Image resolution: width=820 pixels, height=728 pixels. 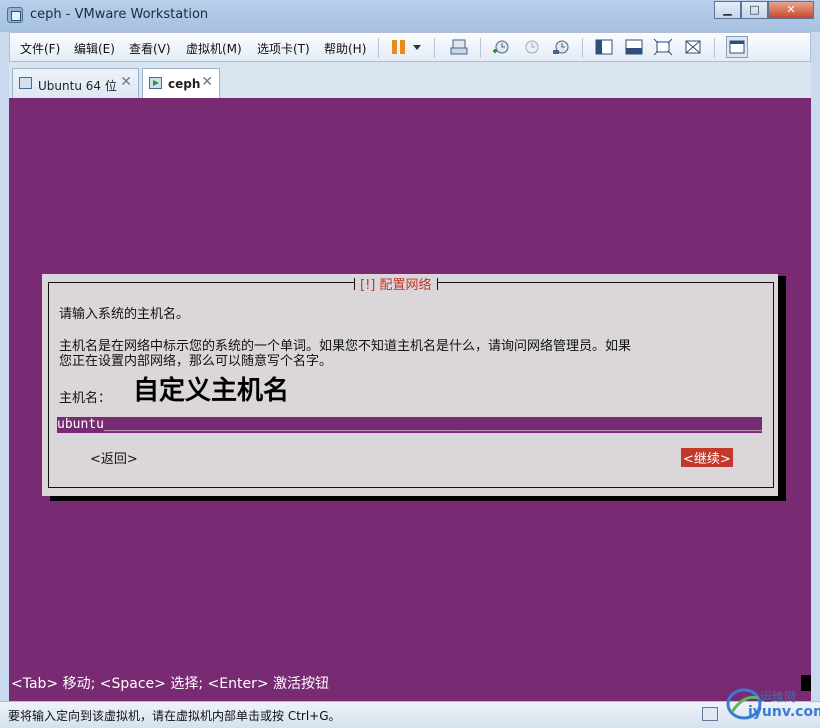 What do you see at coordinates (663, 47) in the screenshot?
I see `fullscreen-icon` at bounding box center [663, 47].